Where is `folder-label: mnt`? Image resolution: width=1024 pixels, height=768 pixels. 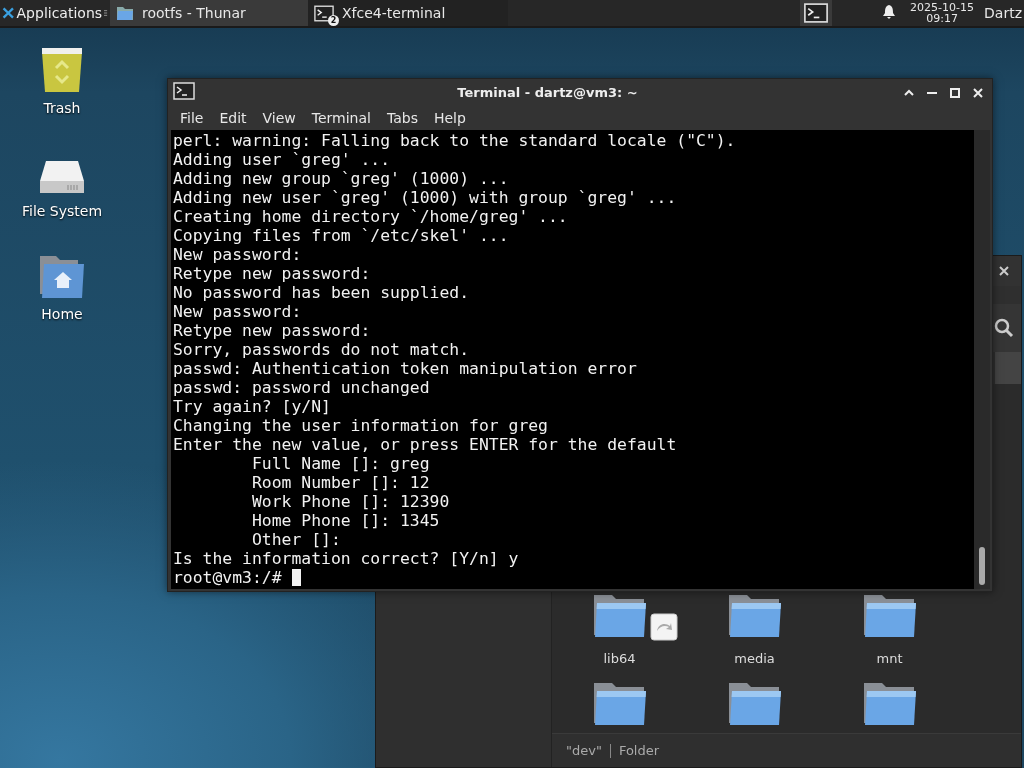
folder-label: mnt is located at coordinates (889, 658).